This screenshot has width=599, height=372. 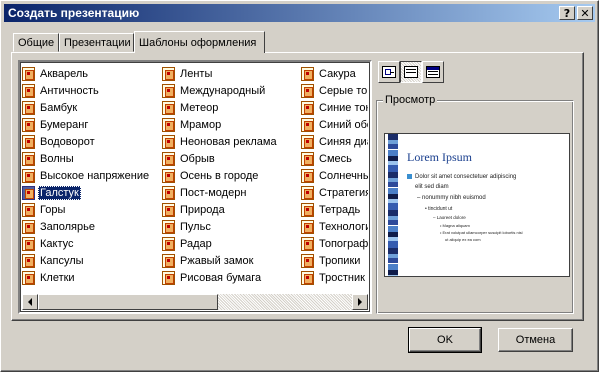 What do you see at coordinates (535, 340) in the screenshot?
I see `cancel-button: Отмена` at bounding box center [535, 340].